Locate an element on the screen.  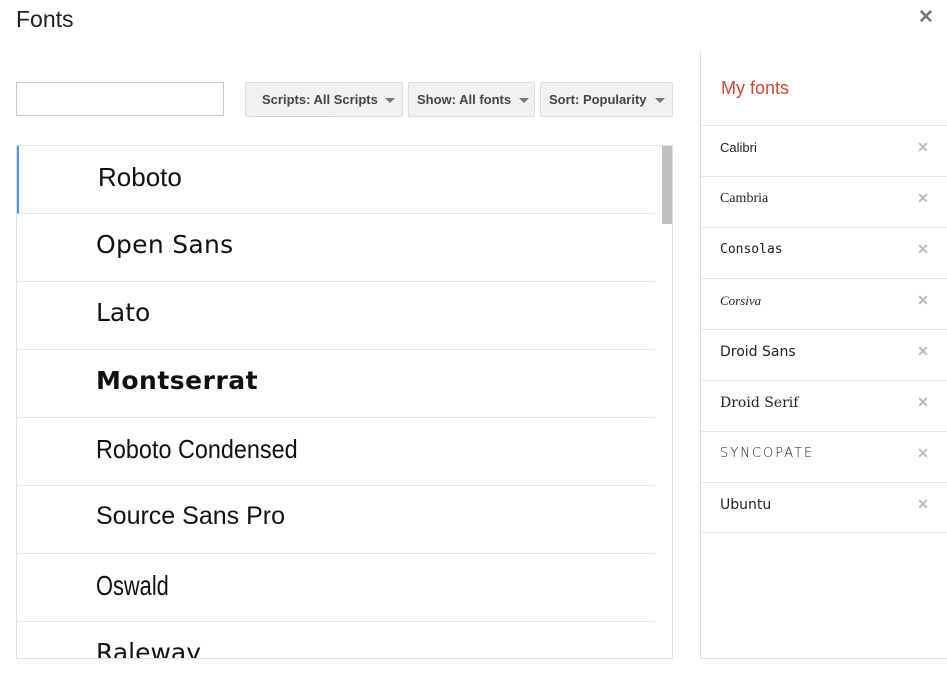
my-font-item-droid-sans: Droid Sans ✕ is located at coordinates (824, 354).